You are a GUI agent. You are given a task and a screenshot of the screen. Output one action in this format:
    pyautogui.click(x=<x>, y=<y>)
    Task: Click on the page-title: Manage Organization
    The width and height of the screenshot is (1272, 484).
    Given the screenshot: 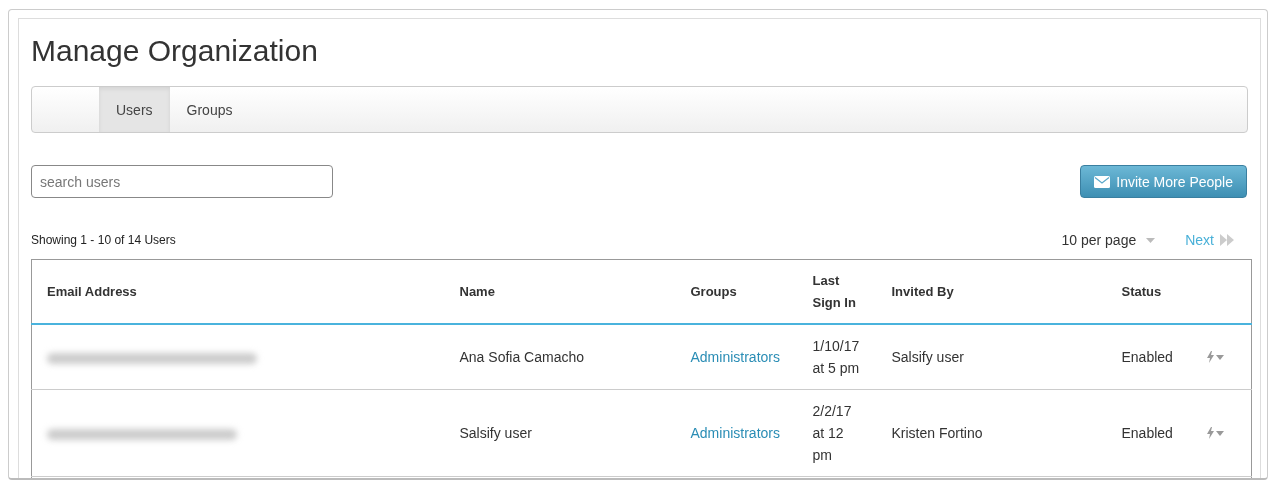 What is the action you would take?
    pyautogui.click(x=175, y=51)
    